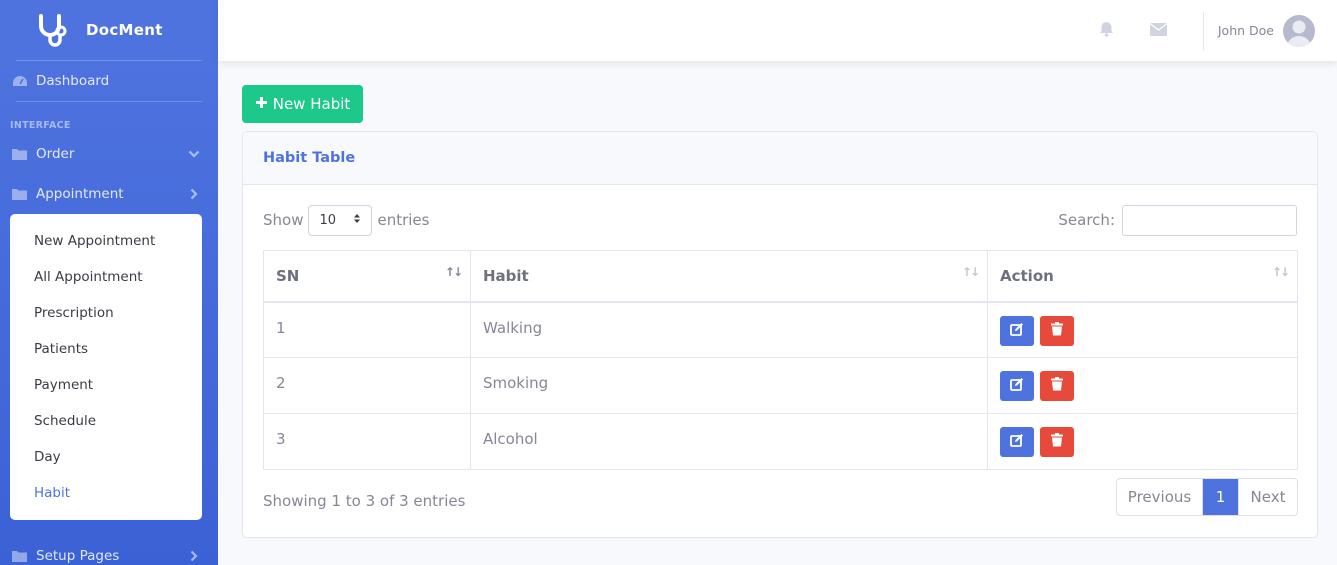 The height and width of the screenshot is (565, 1337). What do you see at coordinates (106, 277) in the screenshot?
I see `submenu-item-all-appointment: All Appointment` at bounding box center [106, 277].